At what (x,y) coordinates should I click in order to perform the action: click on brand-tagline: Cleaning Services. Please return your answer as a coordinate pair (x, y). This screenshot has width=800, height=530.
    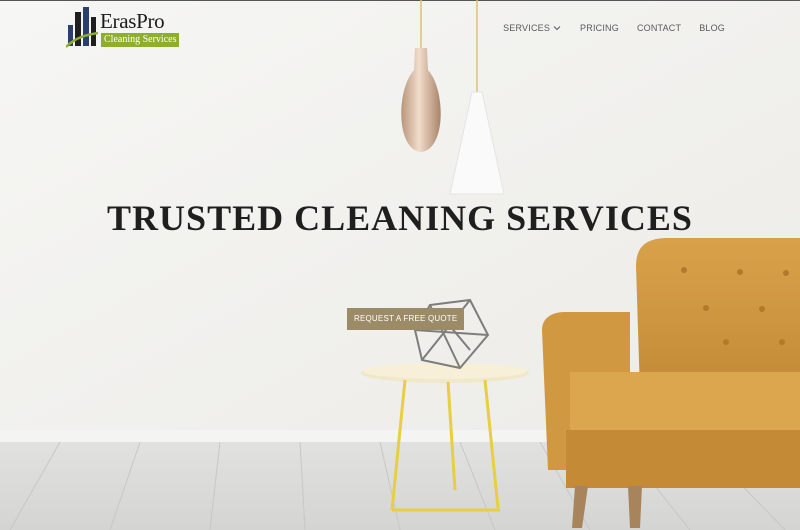
    Looking at the image, I should click on (140, 40).